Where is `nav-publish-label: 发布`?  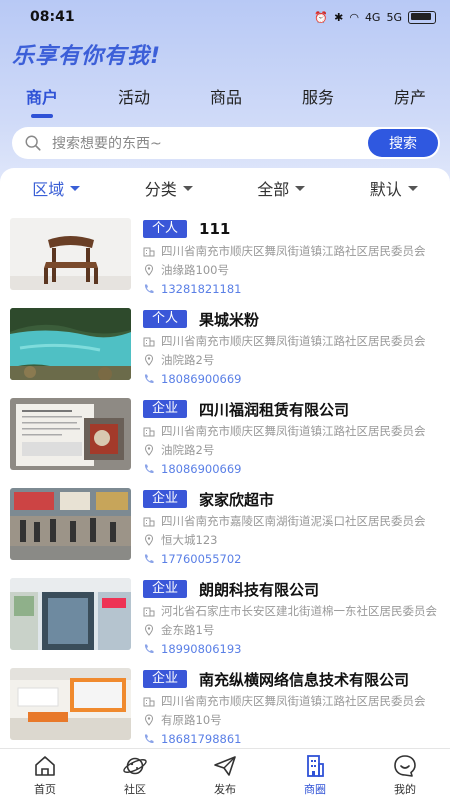
nav-publish-label: 发布 is located at coordinates (225, 789).